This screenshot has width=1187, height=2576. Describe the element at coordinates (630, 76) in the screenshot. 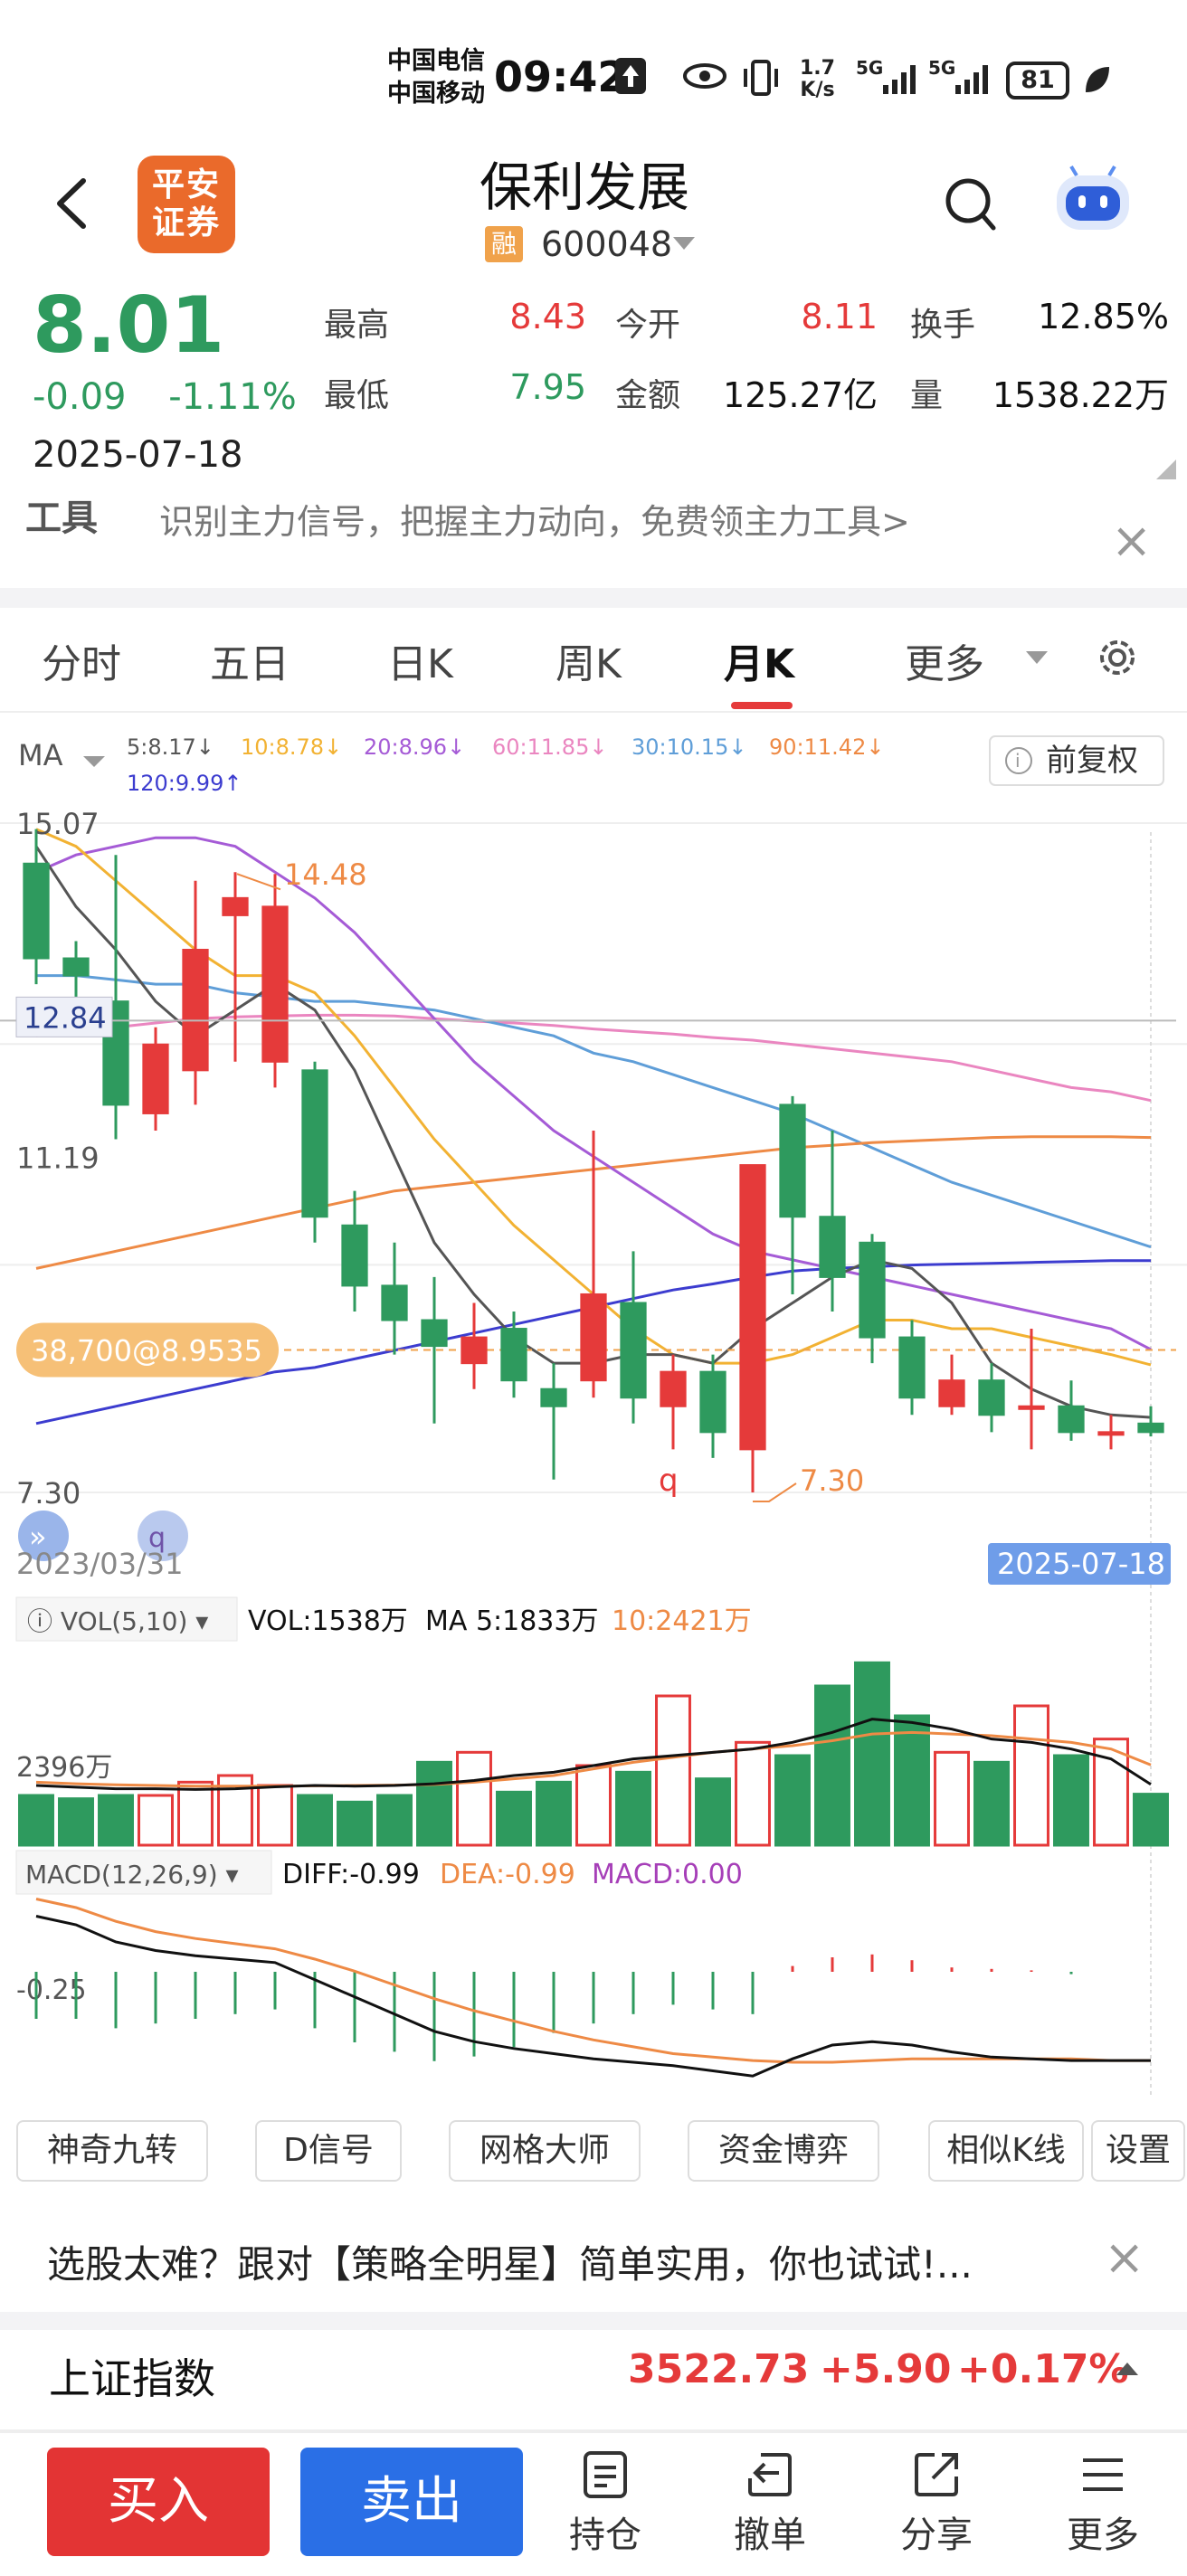

I see `upload-icon` at that location.